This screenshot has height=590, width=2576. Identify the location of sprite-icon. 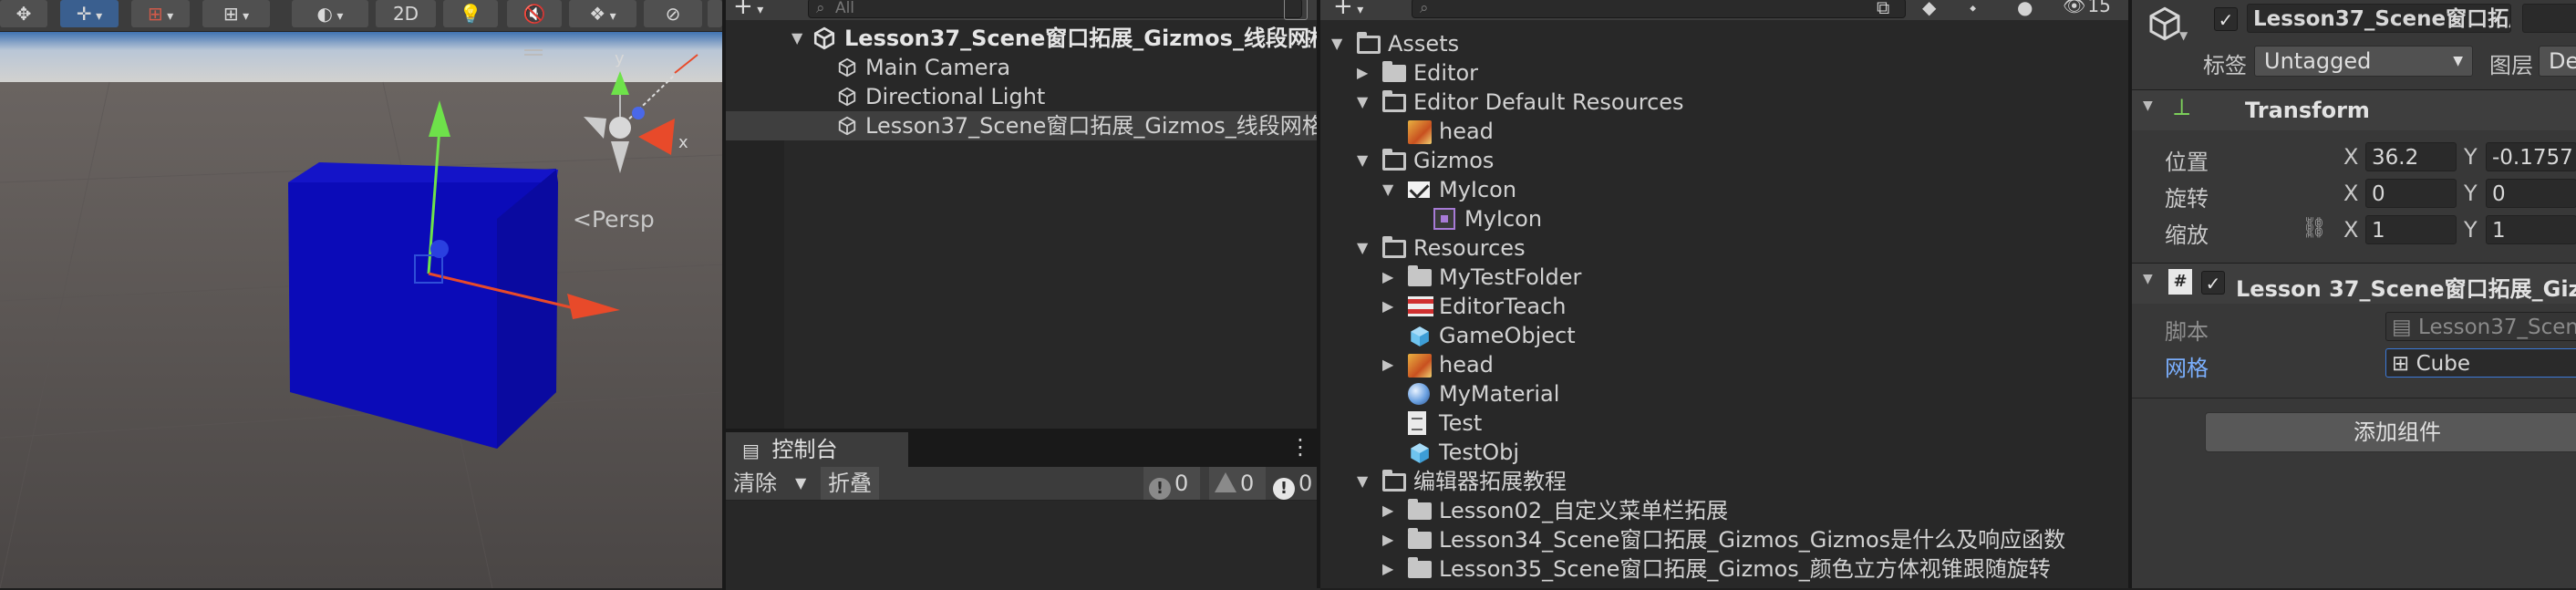
(1444, 219).